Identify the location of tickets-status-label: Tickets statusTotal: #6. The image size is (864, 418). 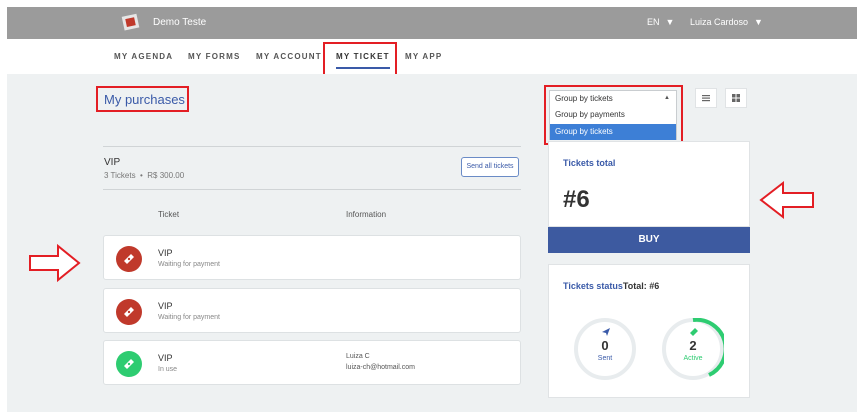
(611, 286).